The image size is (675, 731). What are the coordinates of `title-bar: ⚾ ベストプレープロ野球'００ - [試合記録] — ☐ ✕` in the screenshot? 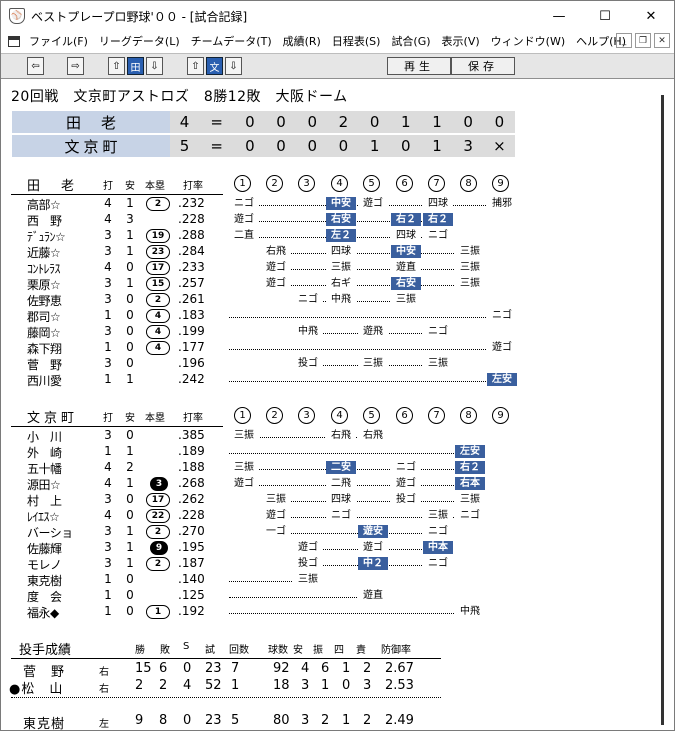 It's located at (337, 16).